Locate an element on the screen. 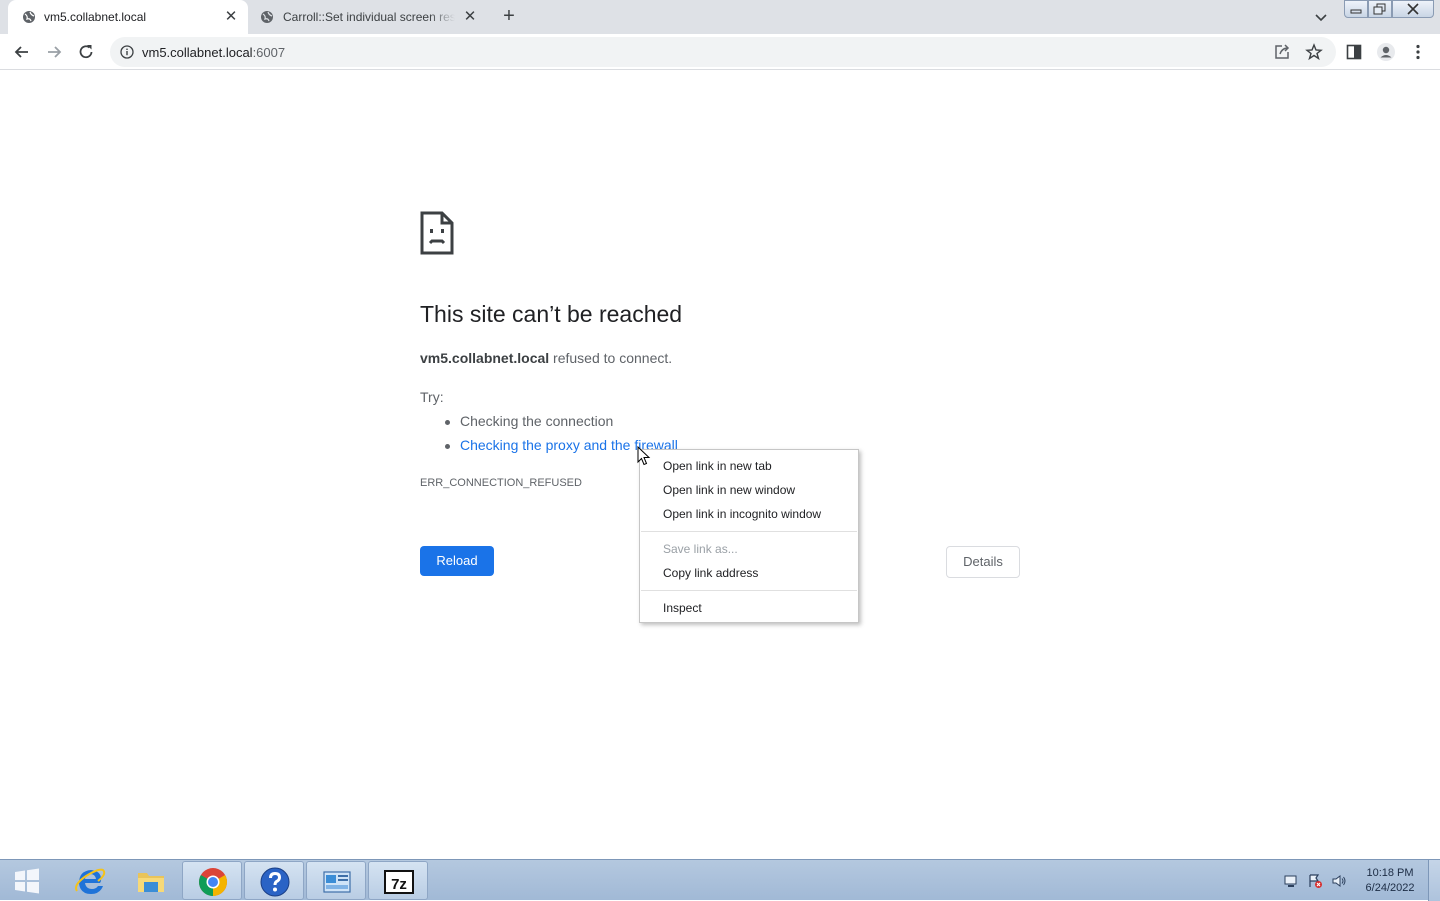  chevron-down-icon is located at coordinates (1321, 17).